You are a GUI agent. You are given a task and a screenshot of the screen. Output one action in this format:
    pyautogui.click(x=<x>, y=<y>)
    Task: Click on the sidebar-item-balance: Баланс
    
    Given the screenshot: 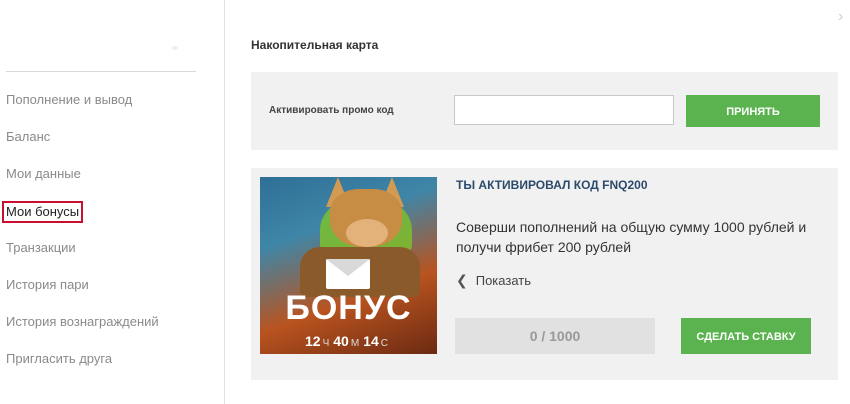 What is the action you would take?
    pyautogui.click(x=28, y=137)
    